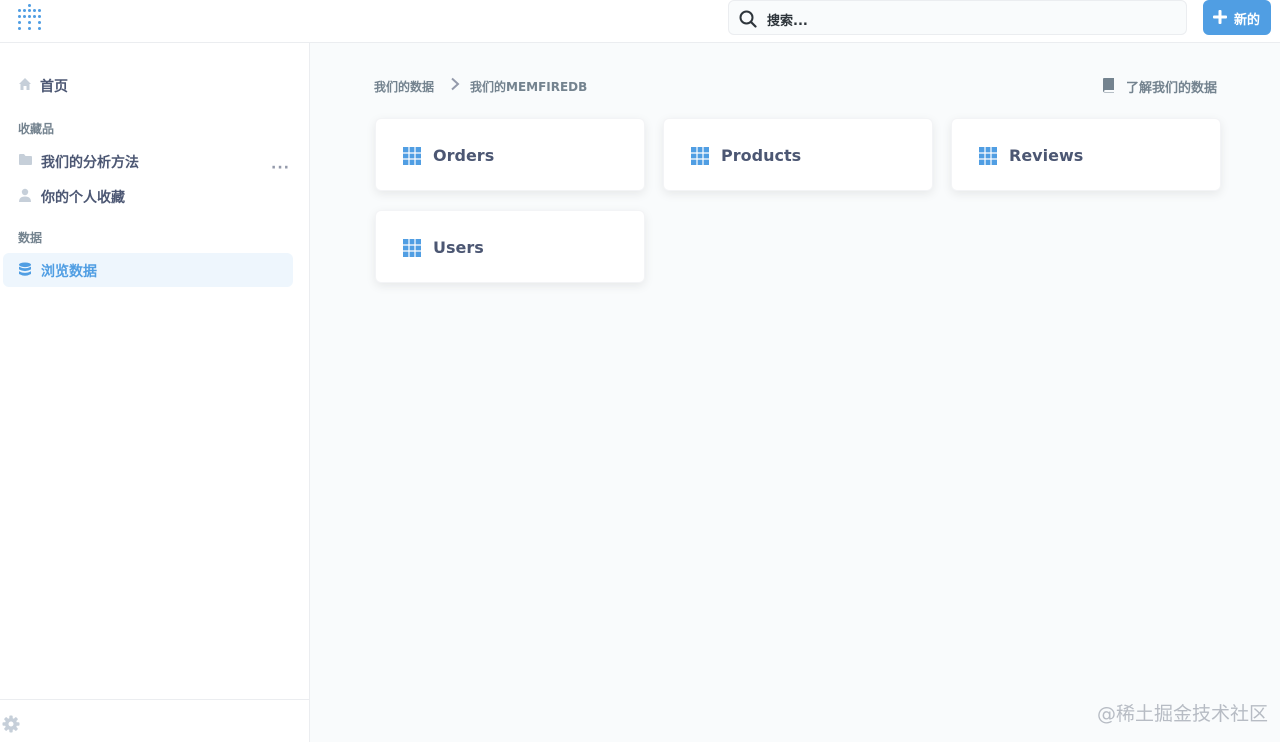 The width and height of the screenshot is (1280, 742). Describe the element at coordinates (69, 272) in the screenshot. I see `sidebar-item-label: 浏览数据` at that location.